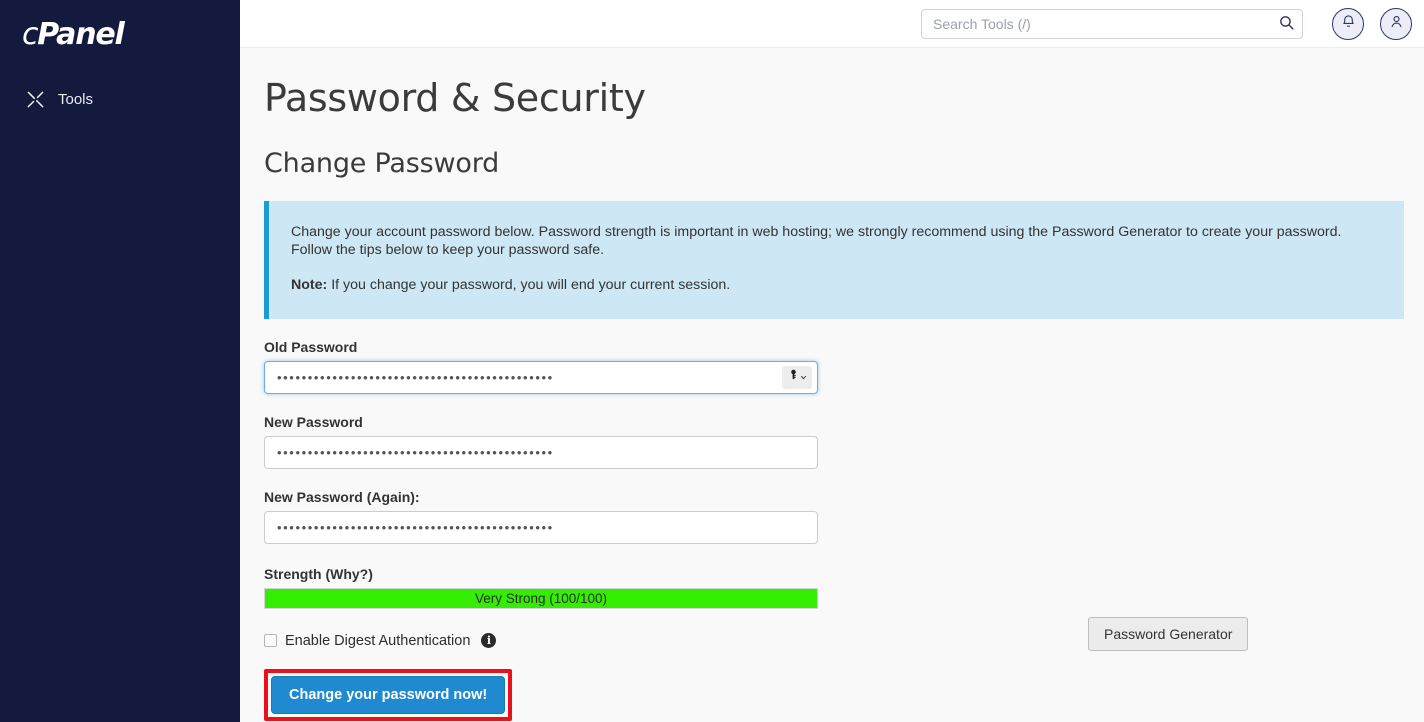  I want to click on old-password-label: Old Password, so click(311, 346).